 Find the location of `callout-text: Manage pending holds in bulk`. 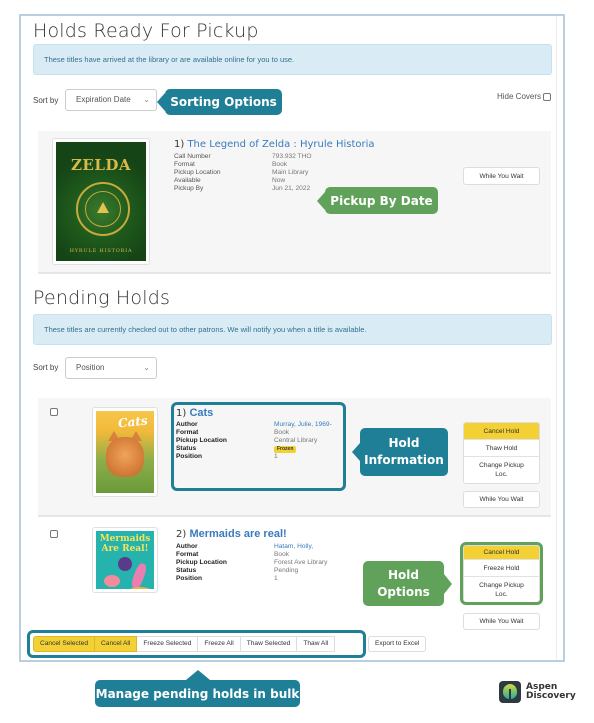

callout-text: Manage pending holds in bulk is located at coordinates (197, 693).